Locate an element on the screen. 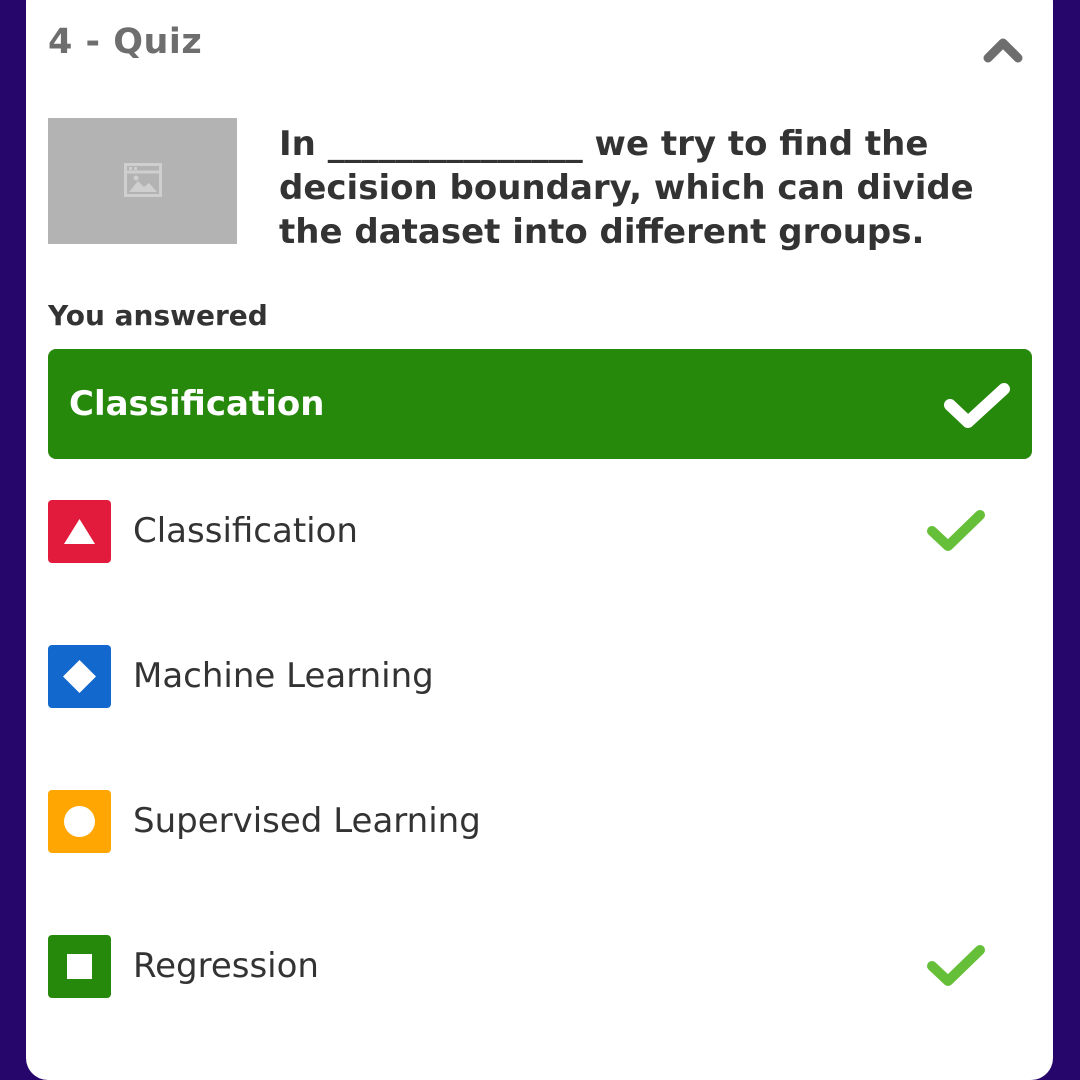 This screenshot has height=1080, width=1080. image-placeholder-icon is located at coordinates (143, 180).